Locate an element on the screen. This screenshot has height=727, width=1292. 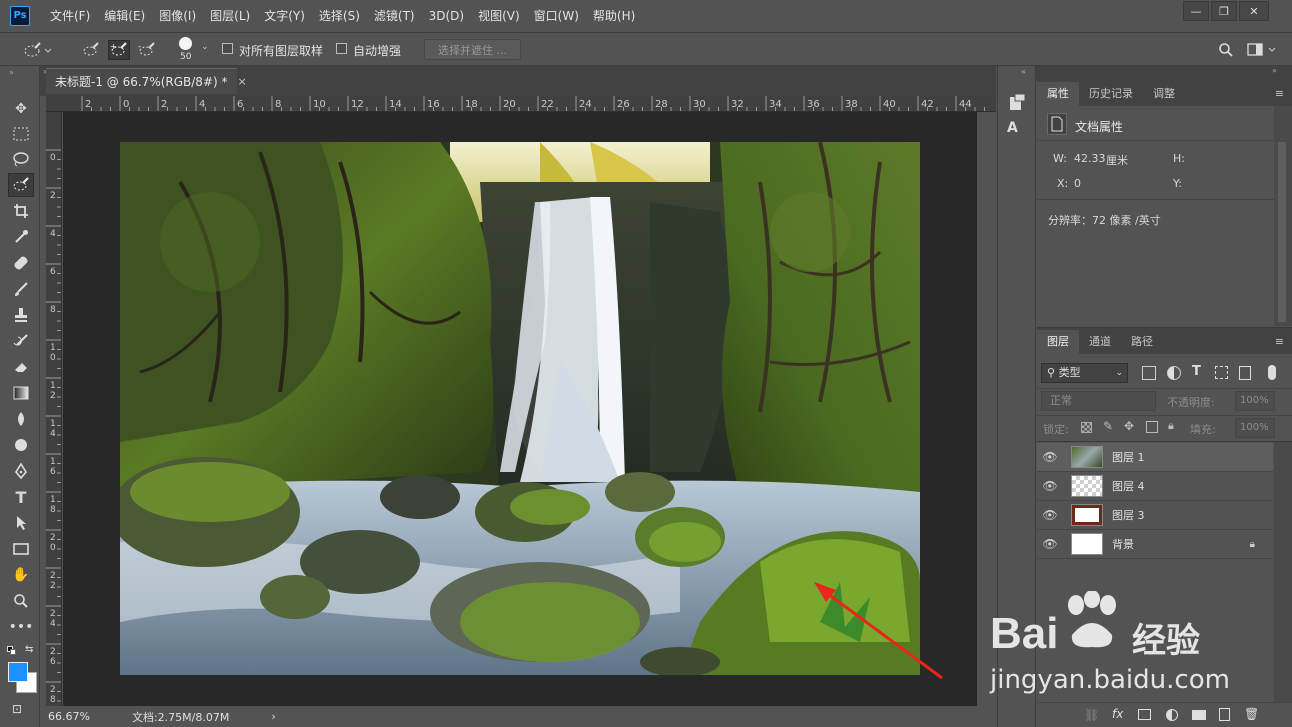
add-mask-icon is located at coordinates (1144, 714).